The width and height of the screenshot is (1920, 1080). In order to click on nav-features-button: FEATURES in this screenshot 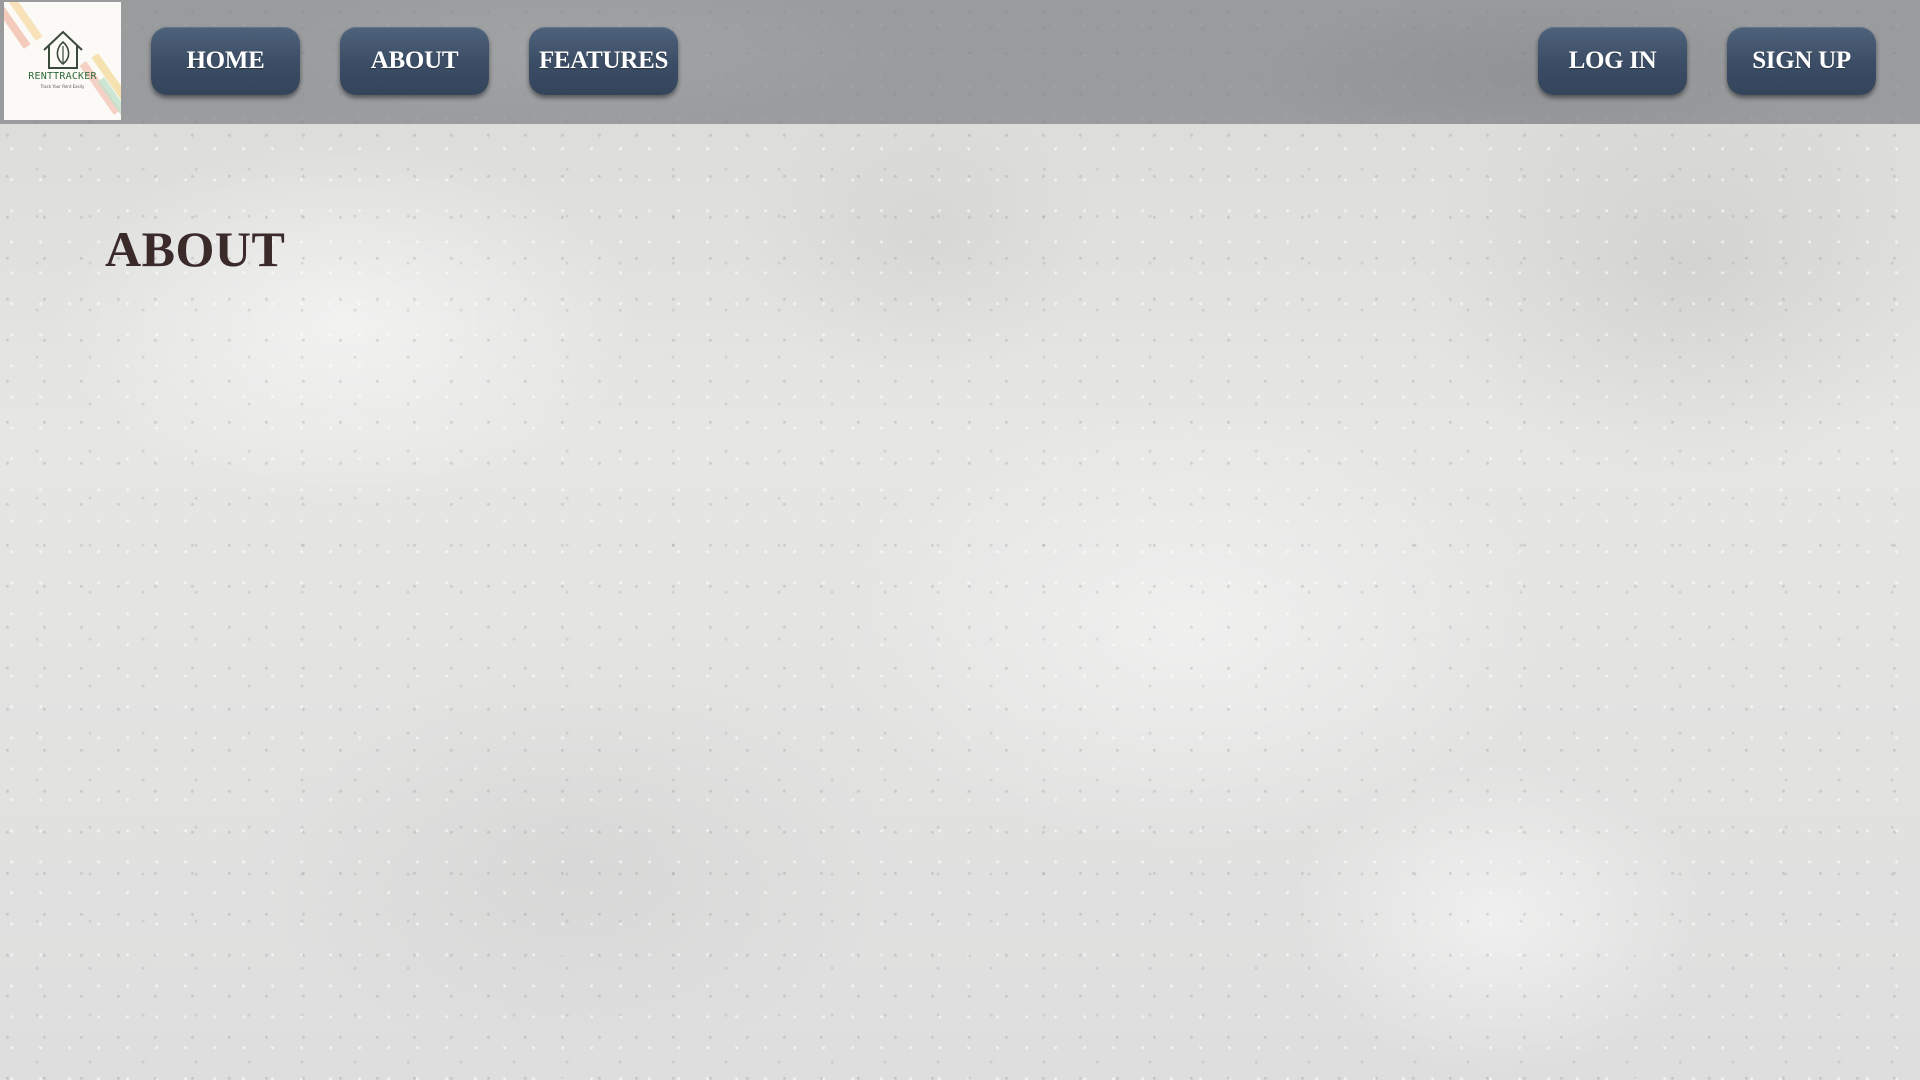, I will do `click(603, 61)`.